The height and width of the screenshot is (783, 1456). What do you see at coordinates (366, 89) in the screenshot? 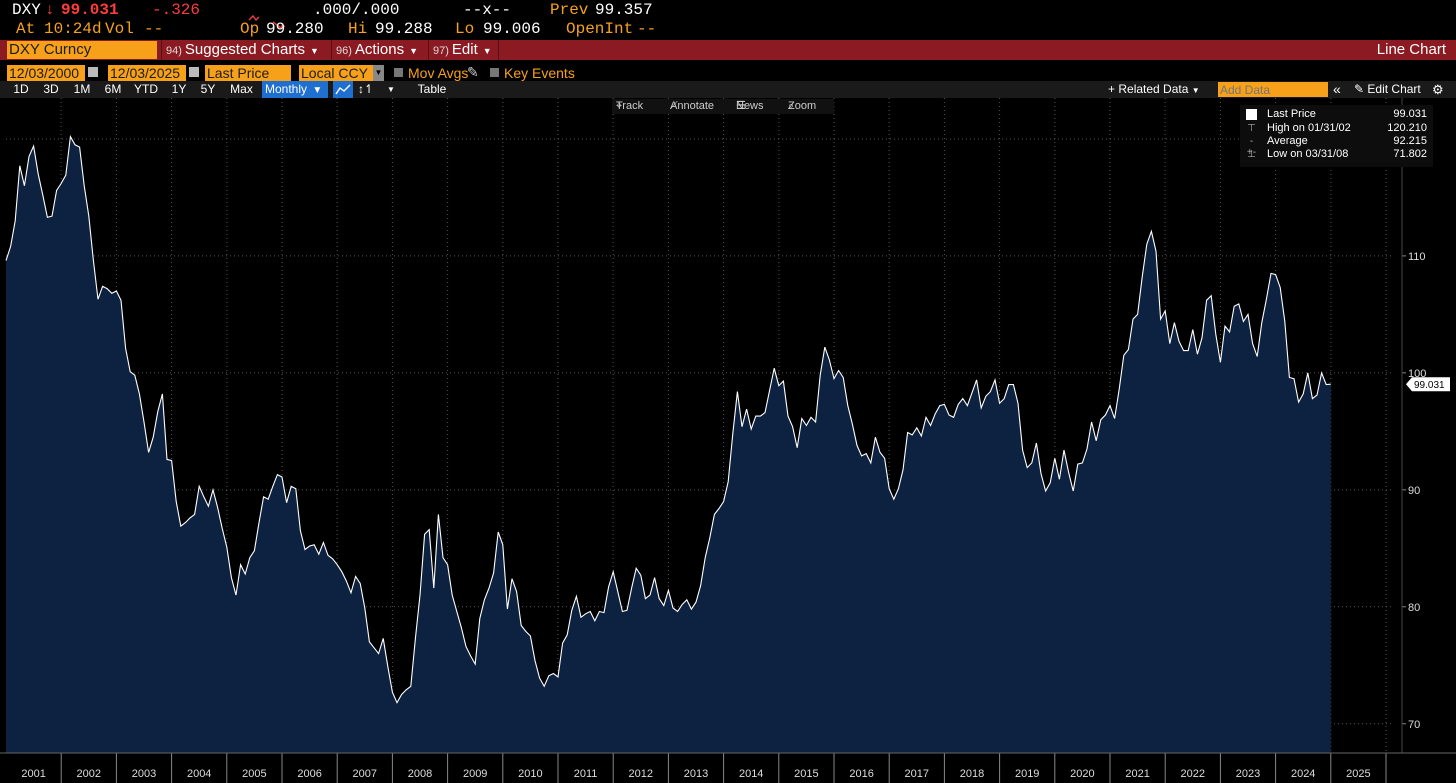
I see `bar-style-icon: ↕↿` at bounding box center [366, 89].